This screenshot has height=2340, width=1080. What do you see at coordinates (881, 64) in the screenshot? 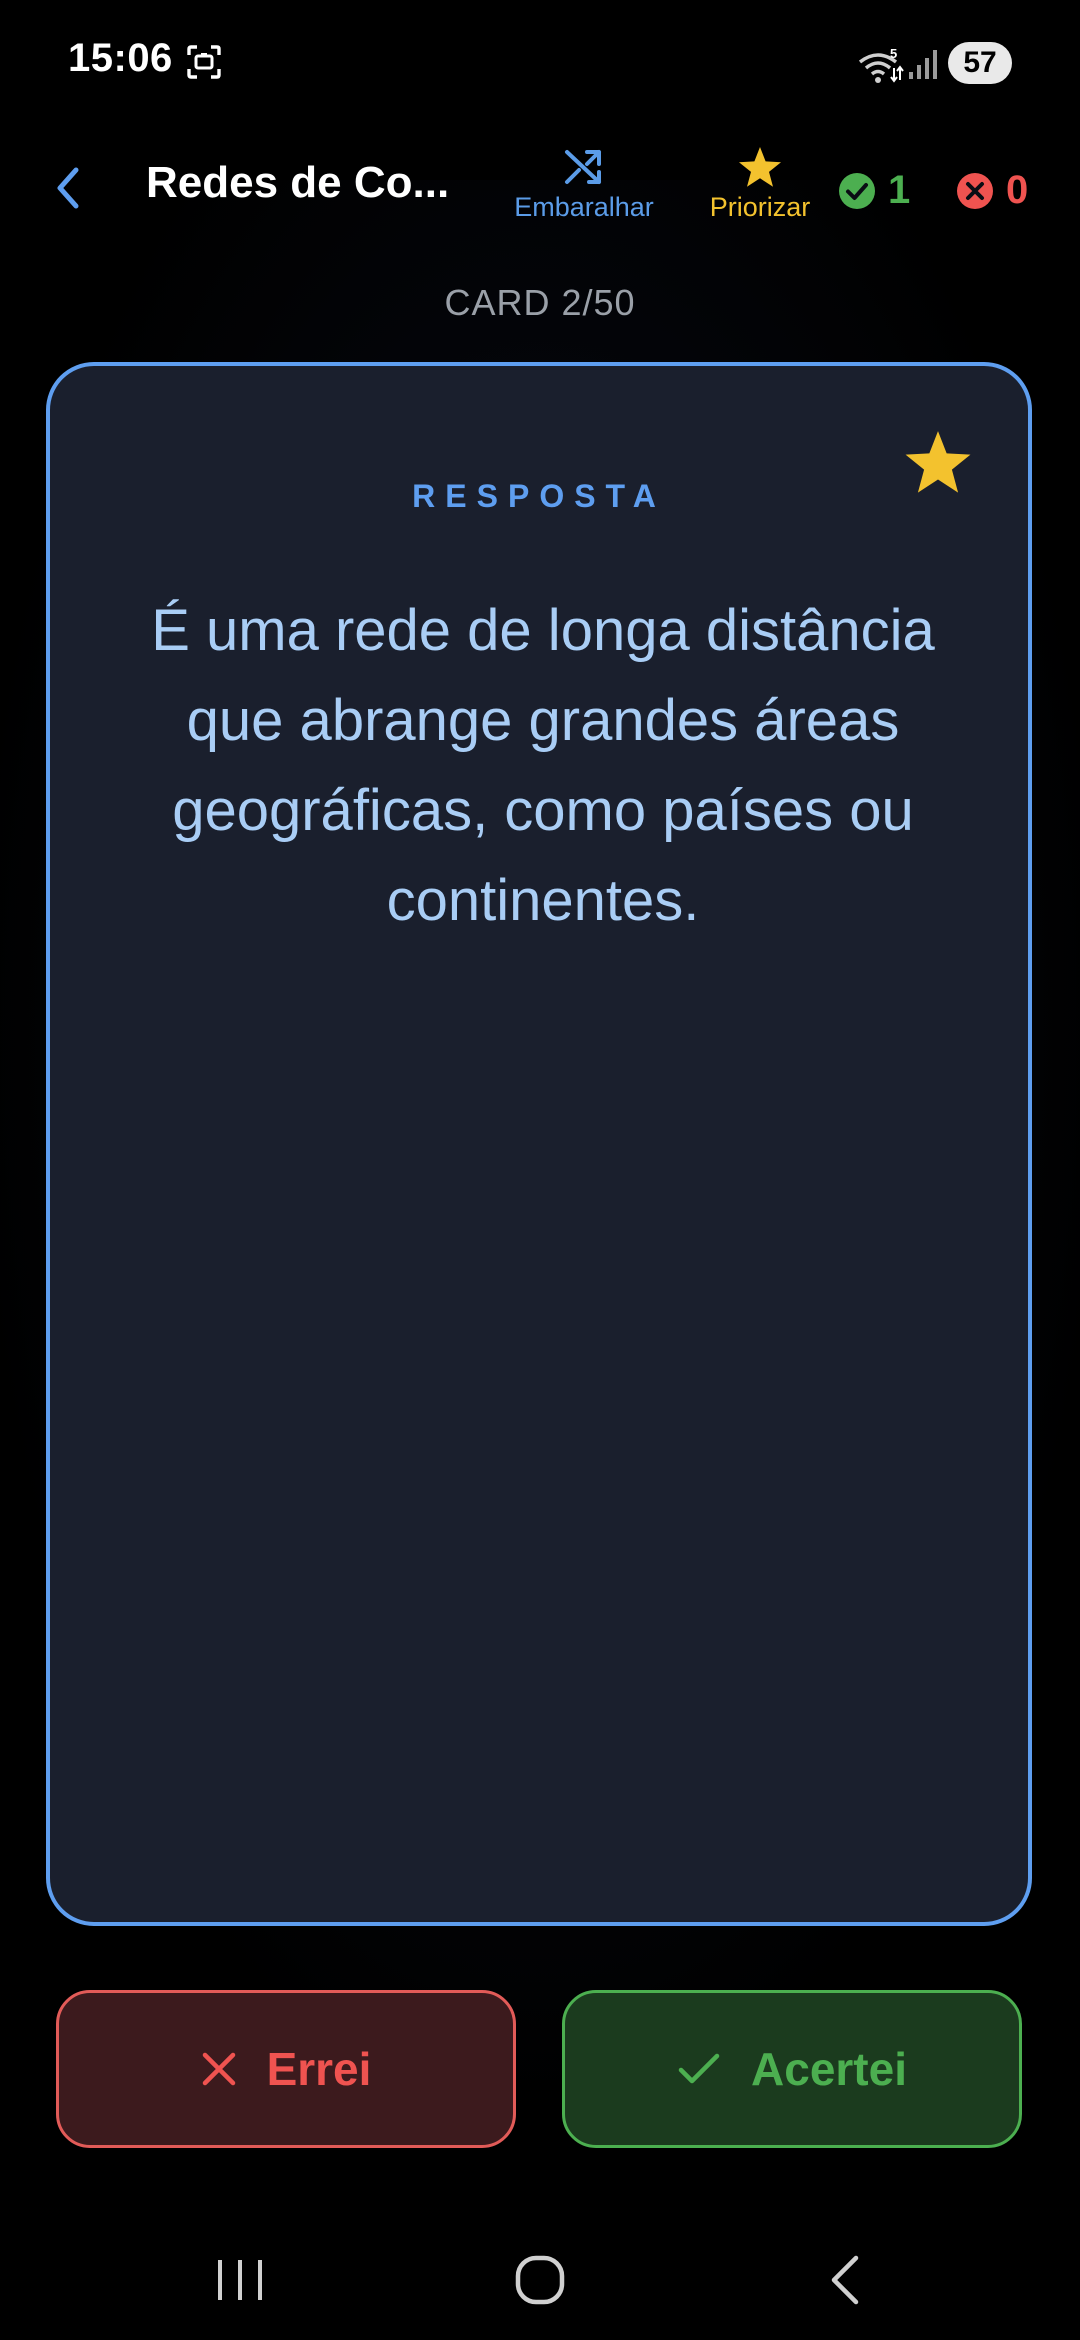
I see `wifi-icon: 5` at bounding box center [881, 64].